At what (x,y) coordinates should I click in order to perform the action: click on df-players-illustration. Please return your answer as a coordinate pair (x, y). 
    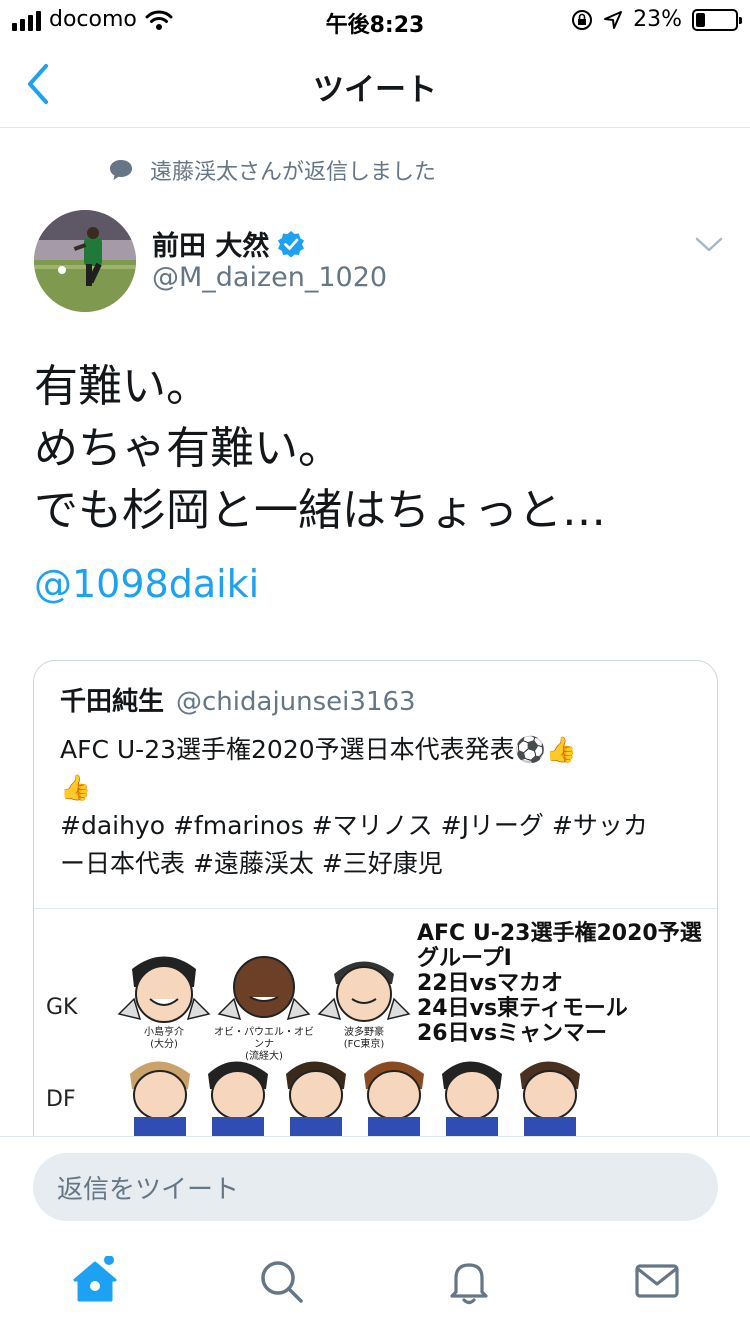
    Looking at the image, I should click on (355, 1100).